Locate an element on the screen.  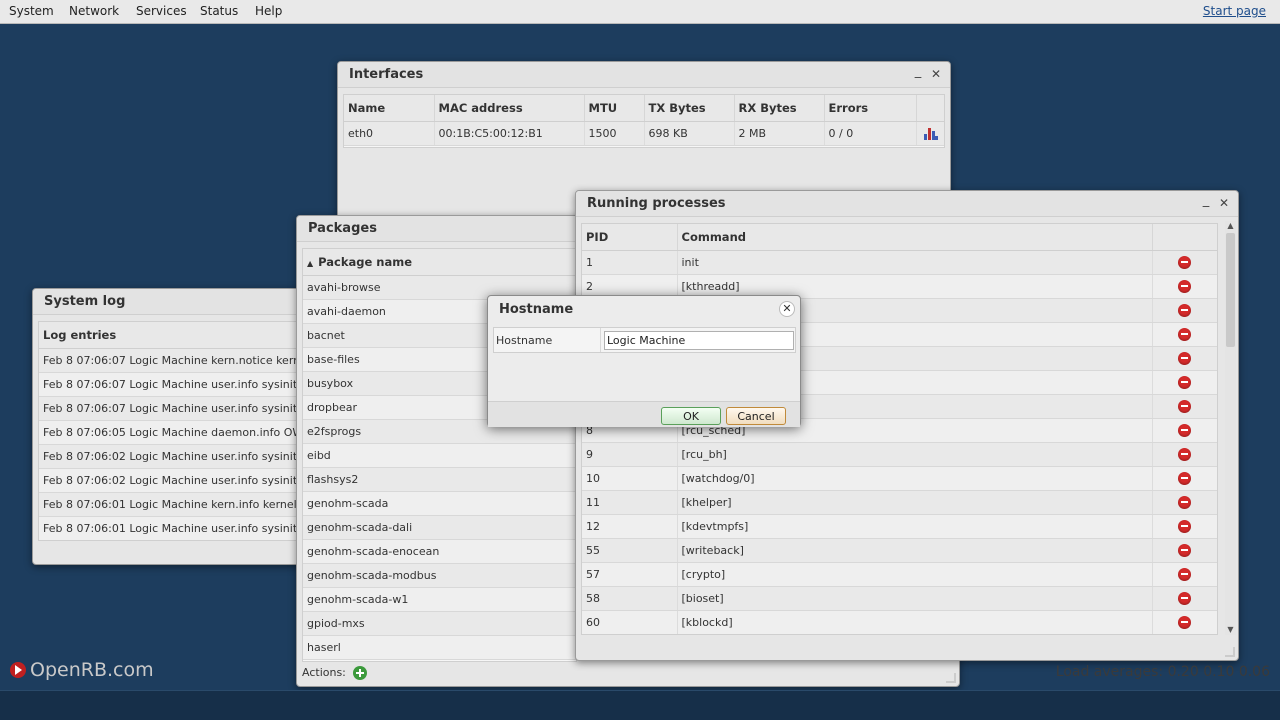
table-row: 58 [bioset] is located at coordinates (899, 598).